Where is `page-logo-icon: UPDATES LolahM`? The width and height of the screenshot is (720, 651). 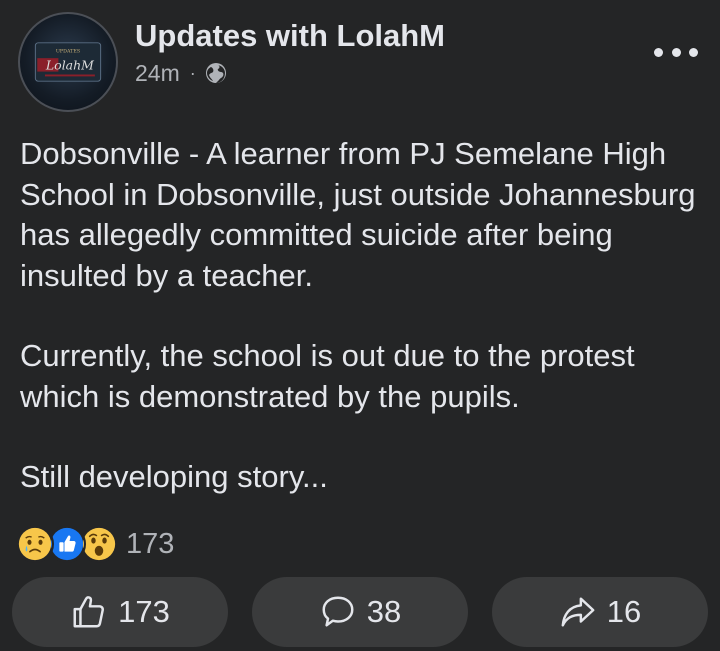
page-logo-icon: UPDATES LolahM is located at coordinates (68, 62).